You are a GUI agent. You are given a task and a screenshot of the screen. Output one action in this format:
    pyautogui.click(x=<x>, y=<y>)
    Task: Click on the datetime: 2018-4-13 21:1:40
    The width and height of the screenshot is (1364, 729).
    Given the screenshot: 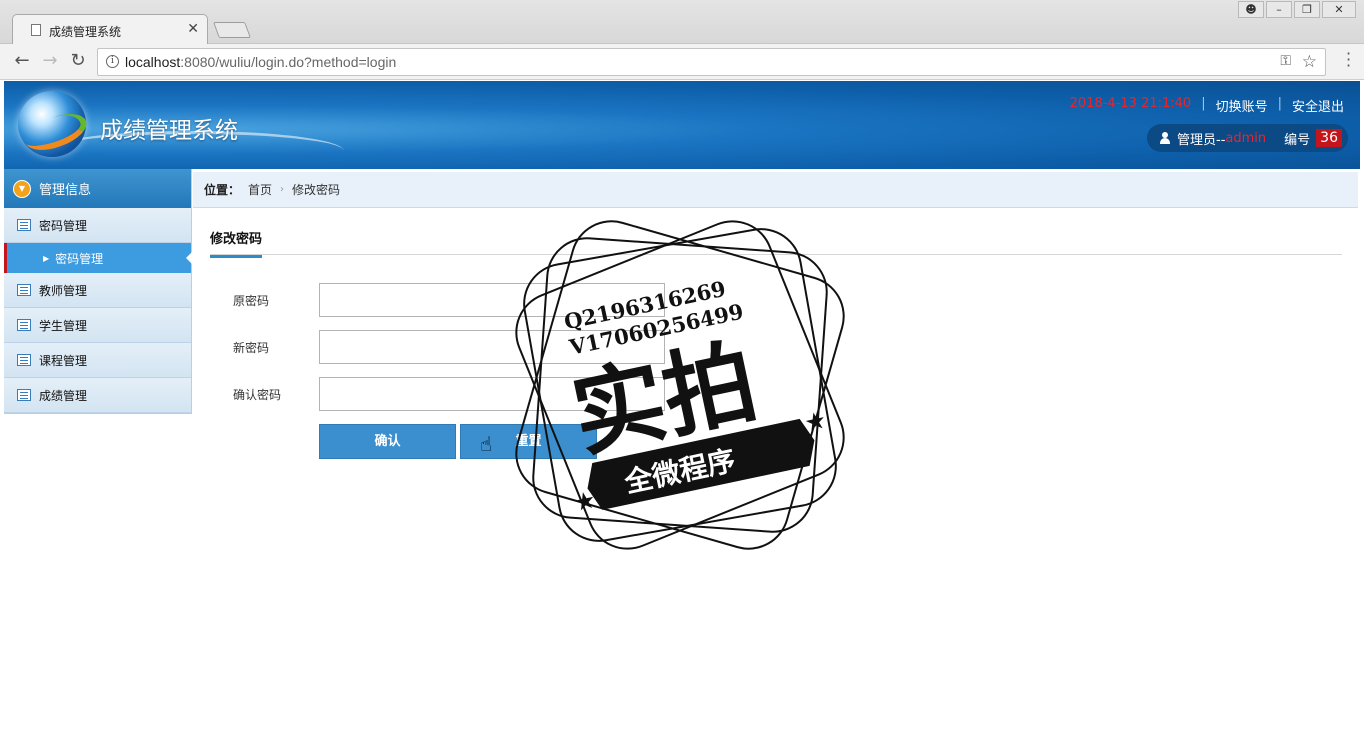 What is the action you would take?
    pyautogui.click(x=1130, y=103)
    